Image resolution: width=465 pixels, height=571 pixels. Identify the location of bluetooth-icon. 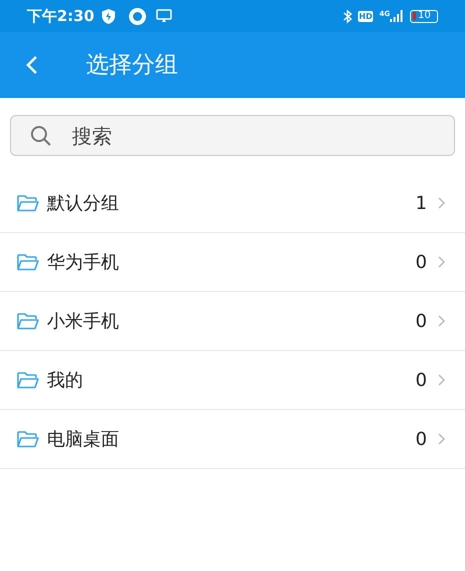
(347, 16).